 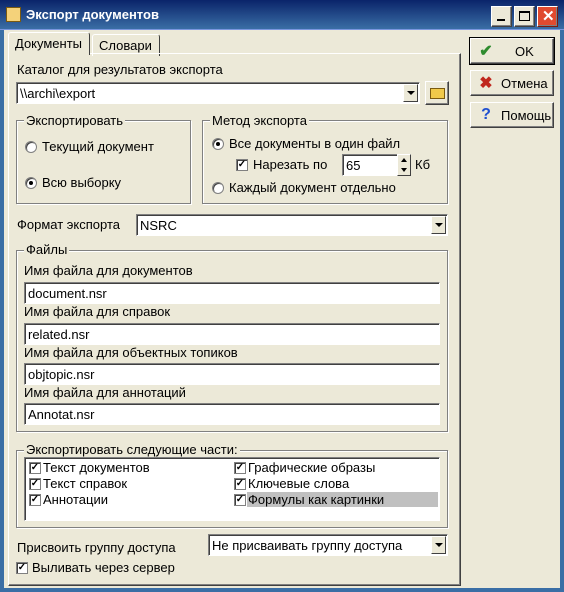 I want to click on close-icon: ✕, so click(x=548, y=16).